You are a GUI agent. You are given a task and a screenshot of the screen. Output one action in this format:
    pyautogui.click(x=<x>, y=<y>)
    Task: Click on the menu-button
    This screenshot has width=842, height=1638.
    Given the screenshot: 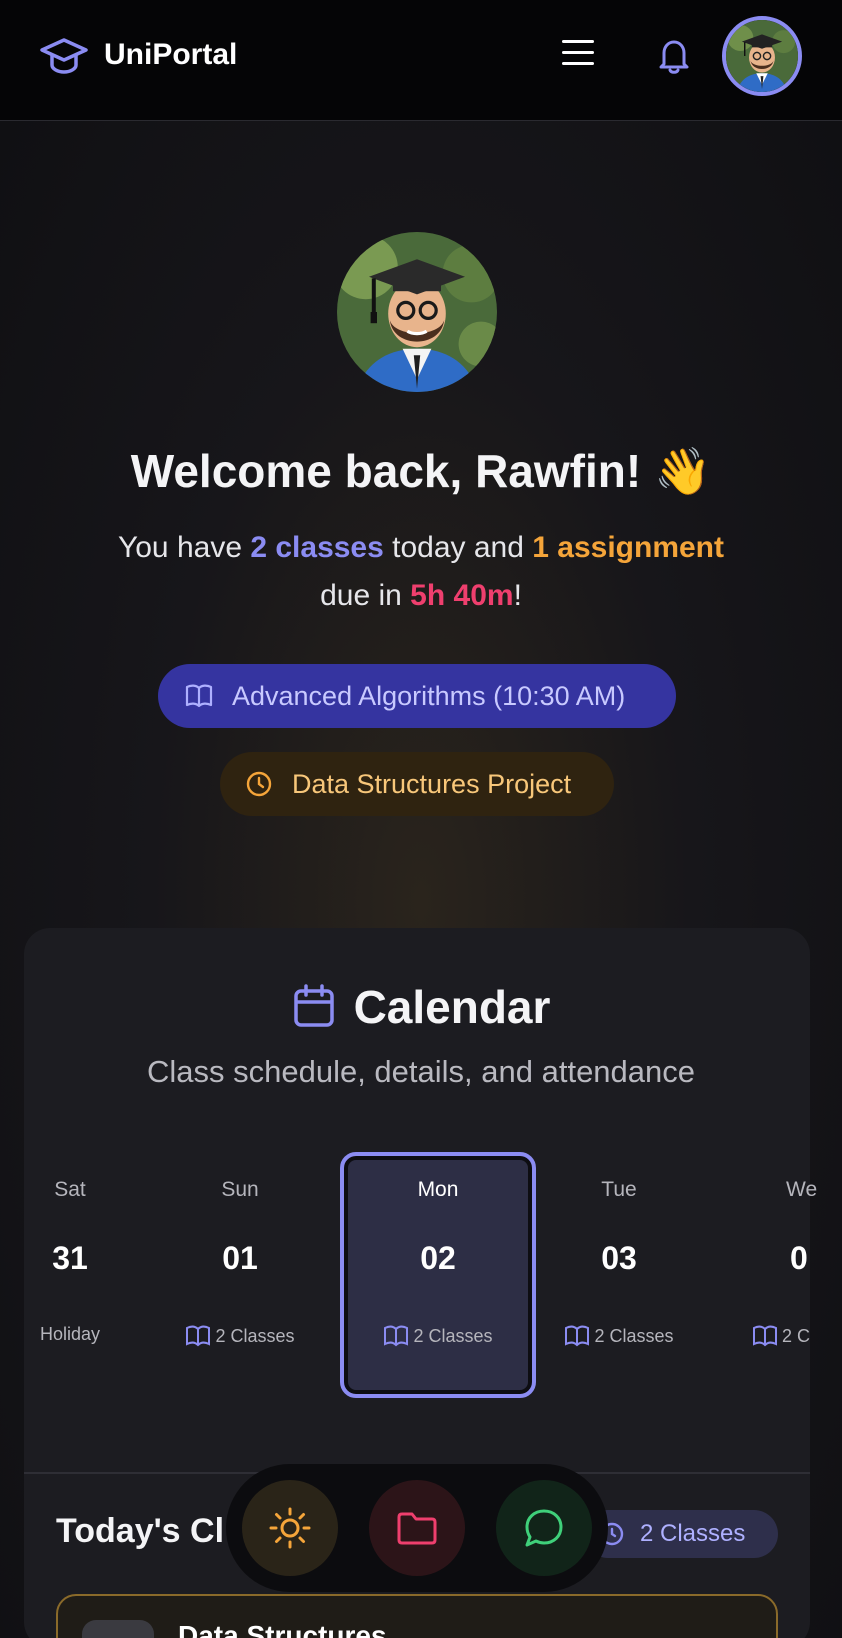 What is the action you would take?
    pyautogui.click(x=578, y=55)
    